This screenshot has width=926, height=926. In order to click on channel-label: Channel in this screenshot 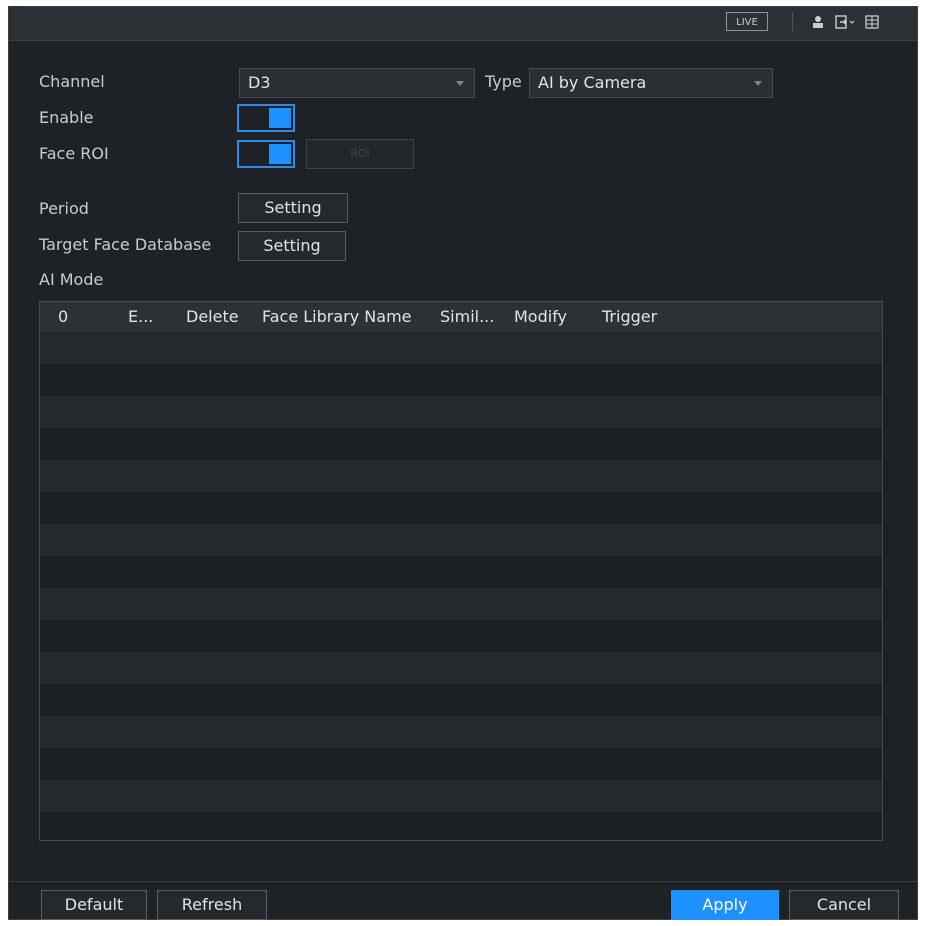, I will do `click(72, 81)`.